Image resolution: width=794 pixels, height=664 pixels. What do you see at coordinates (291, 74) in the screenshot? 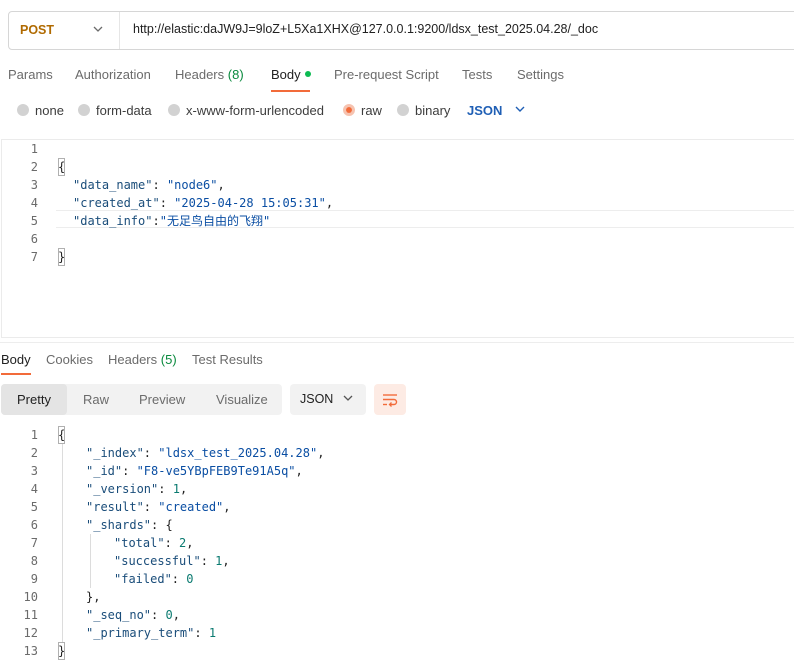
I see `tab-body: Body` at bounding box center [291, 74].